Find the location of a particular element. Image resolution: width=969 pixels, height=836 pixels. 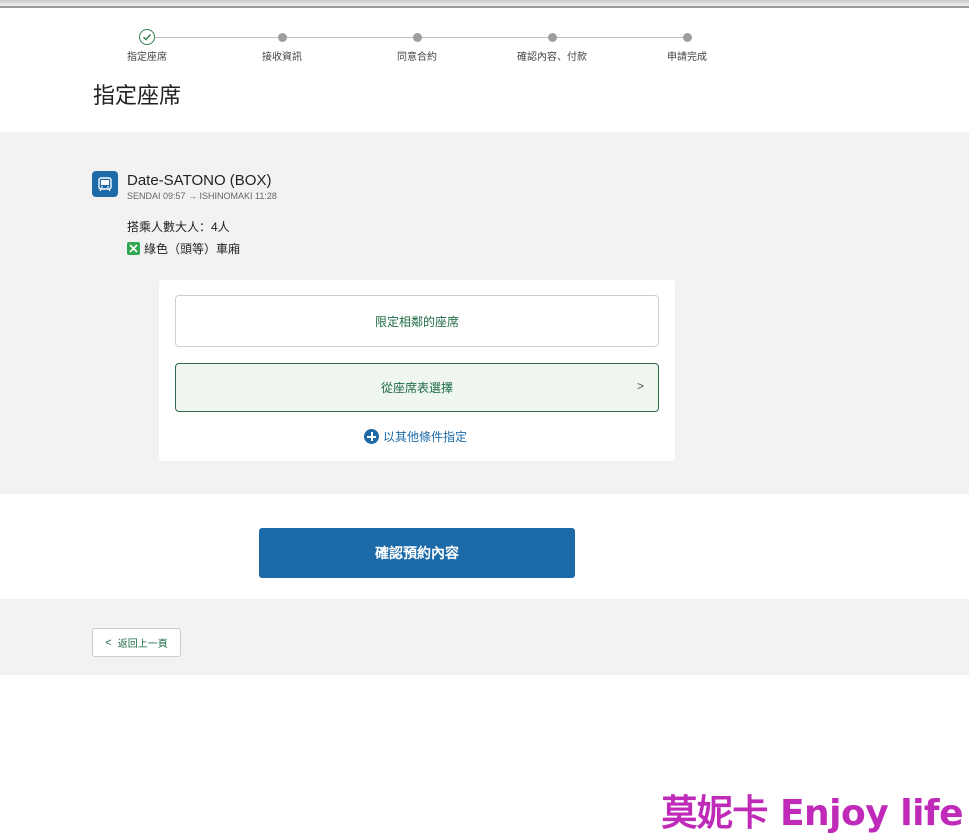

window-top-border is located at coordinates (484, 4).